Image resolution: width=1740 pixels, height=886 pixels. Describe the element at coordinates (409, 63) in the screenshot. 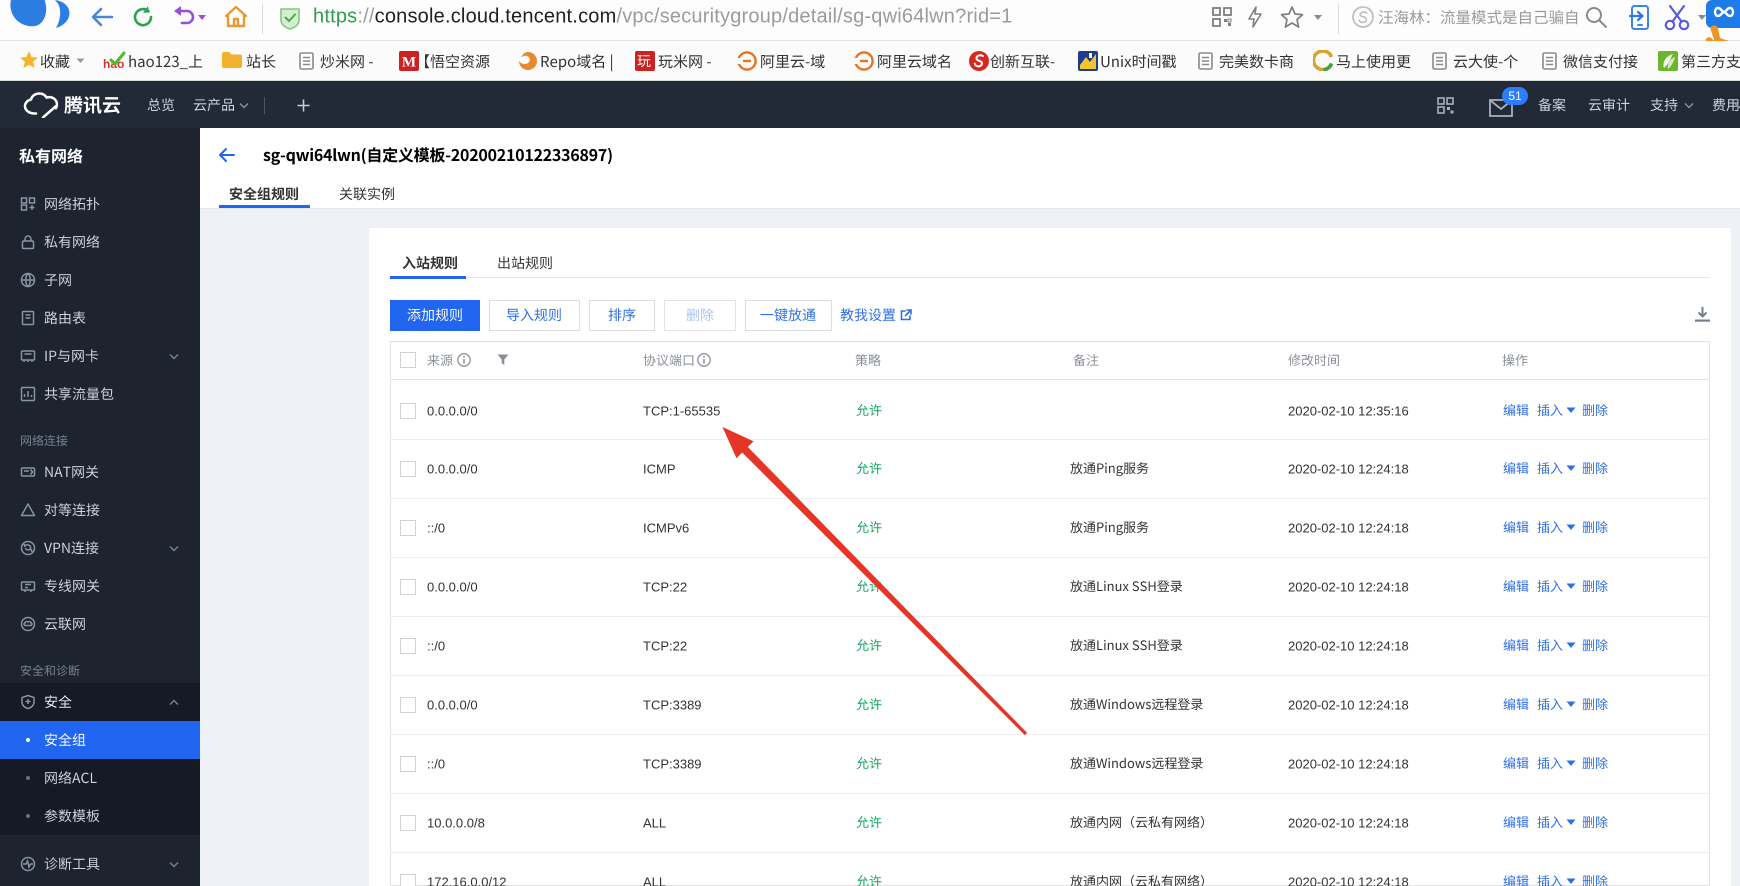

I see `svg-text: M` at that location.